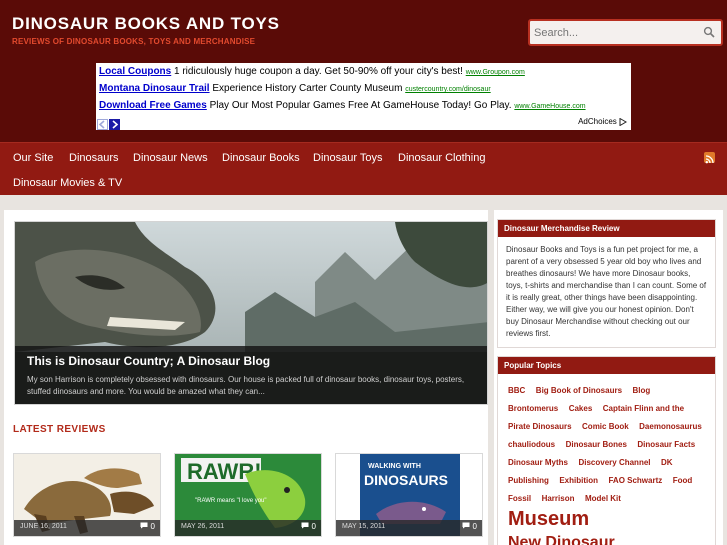 This screenshot has height=545, width=727. Describe the element at coordinates (261, 158) in the screenshot. I see `nav-item-dinosaur-books: Dinosaur Books` at that location.